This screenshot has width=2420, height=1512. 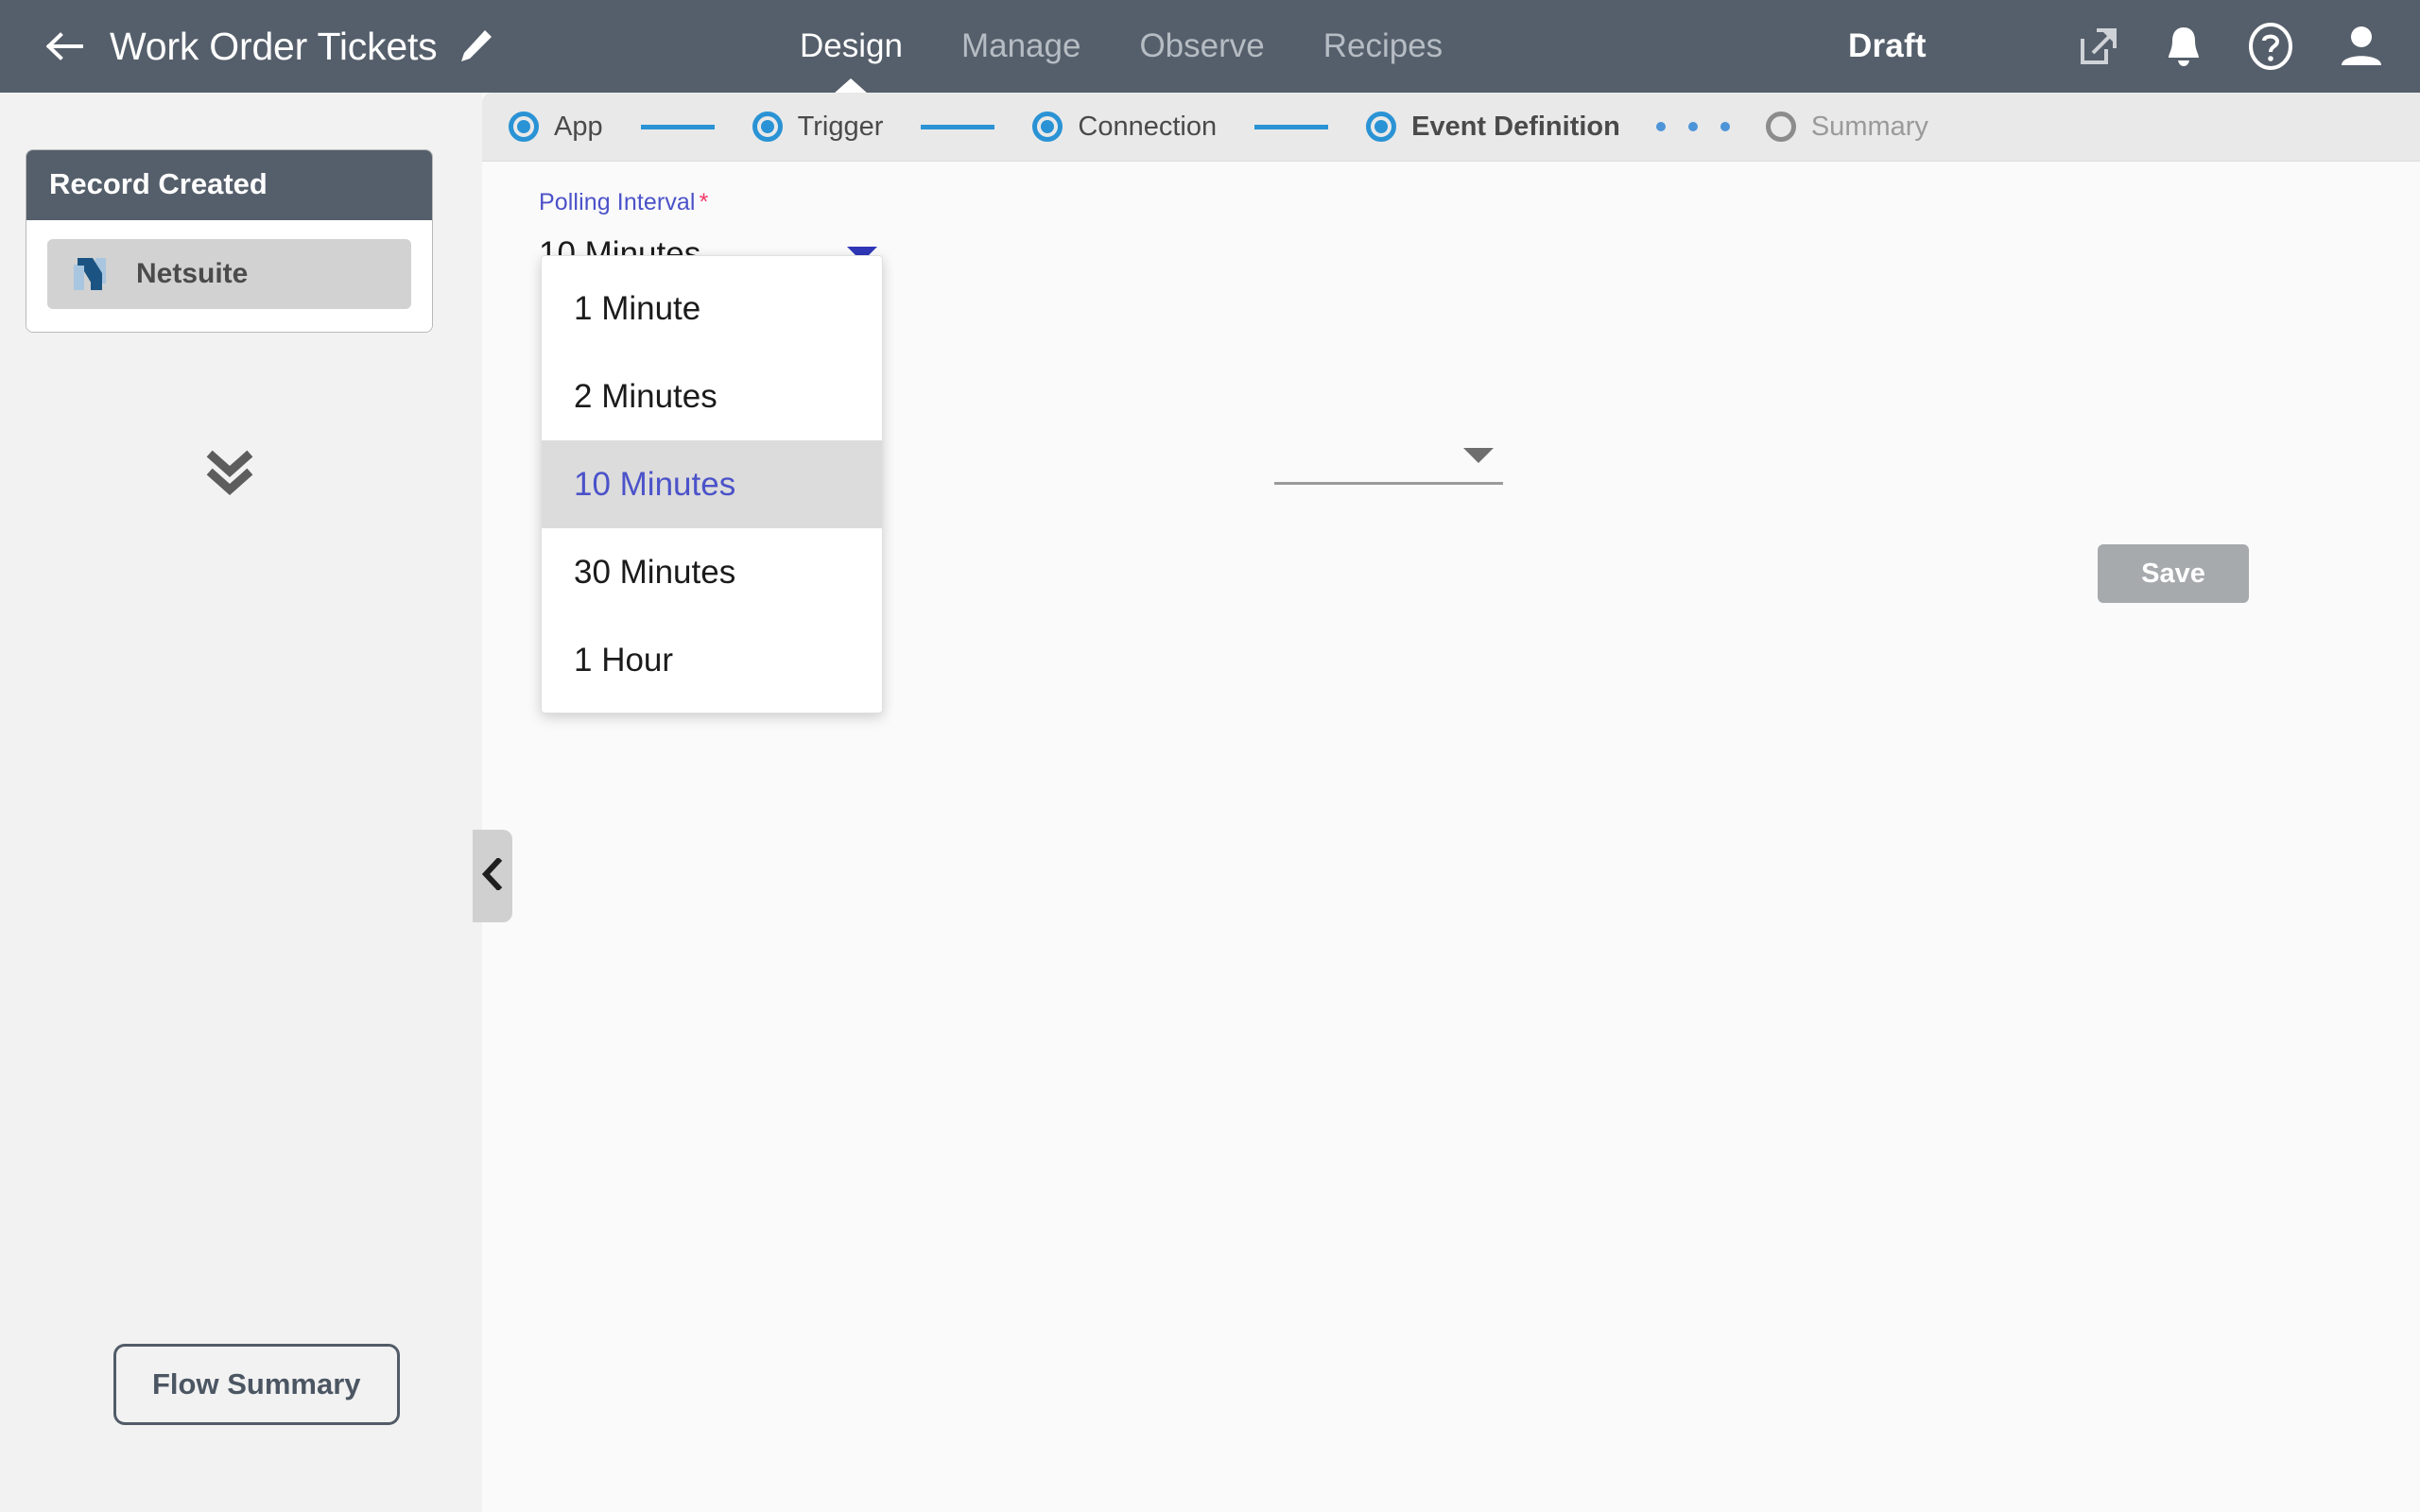 I want to click on flow-card-body: Netsuite, so click(x=229, y=276).